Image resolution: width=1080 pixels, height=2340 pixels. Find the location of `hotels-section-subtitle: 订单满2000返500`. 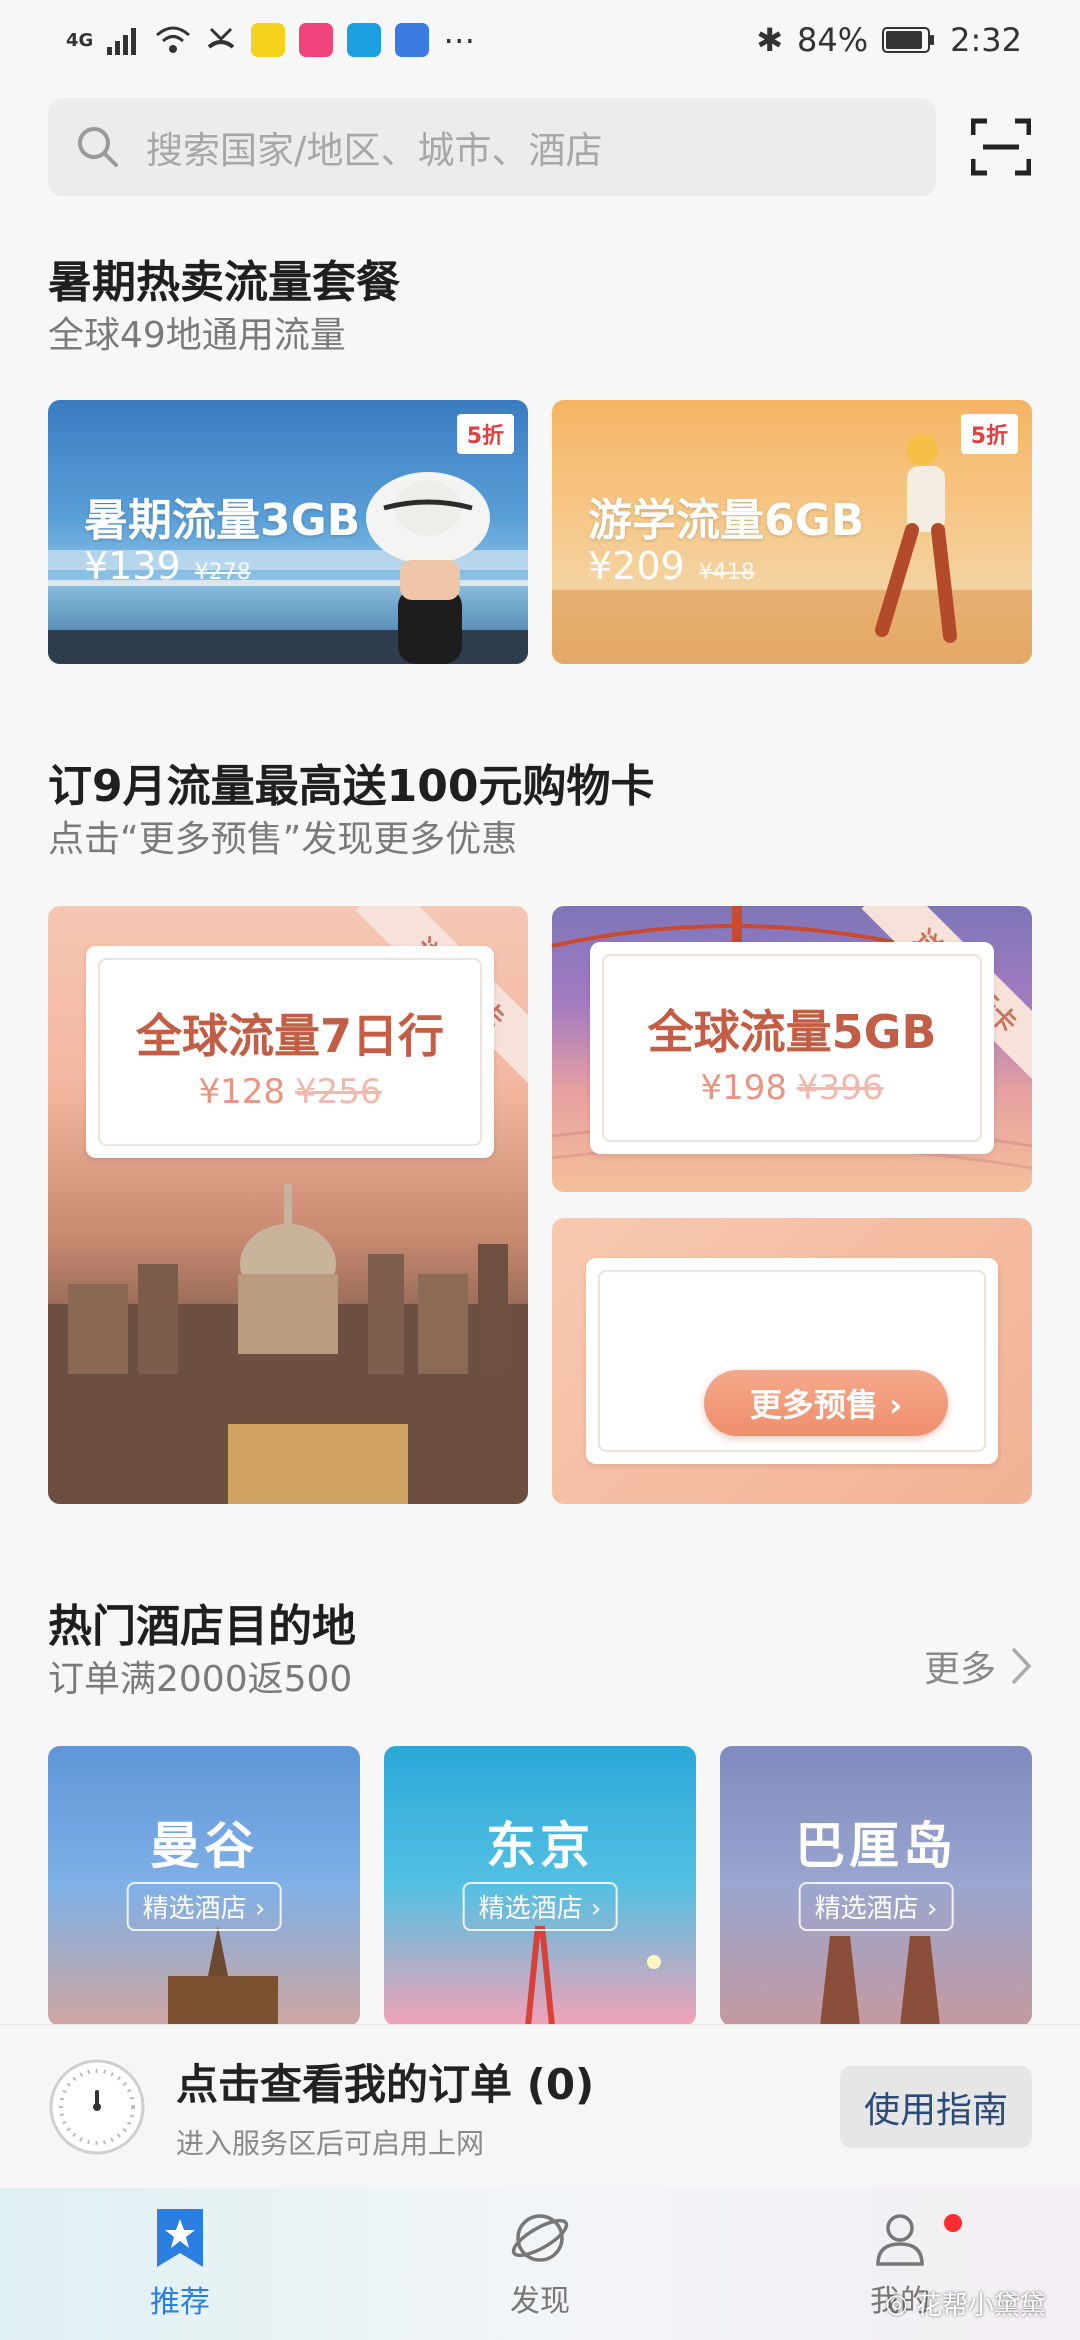

hotels-section-subtitle: 订单满2000返500 is located at coordinates (200, 1679).